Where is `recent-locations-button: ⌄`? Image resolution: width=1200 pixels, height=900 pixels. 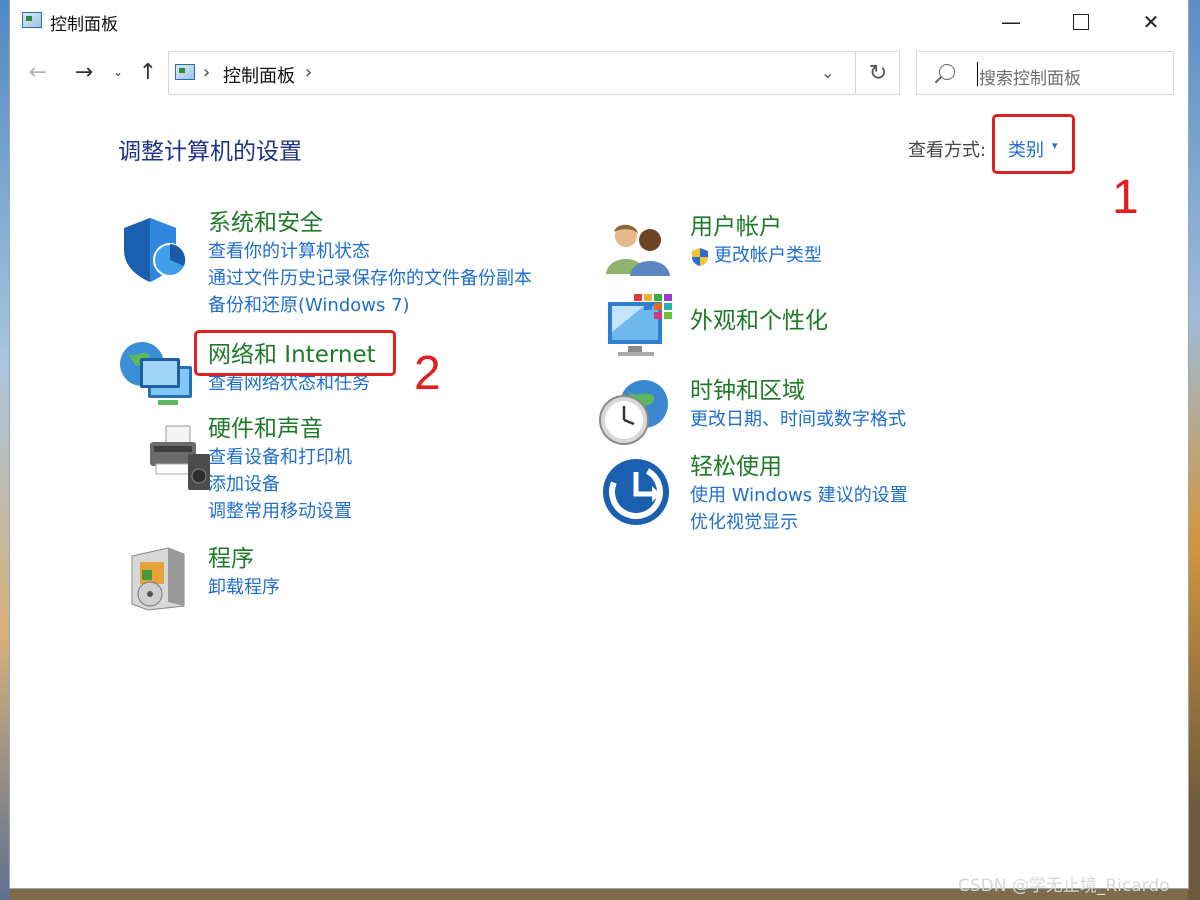
recent-locations-button: ⌄ is located at coordinates (118, 72).